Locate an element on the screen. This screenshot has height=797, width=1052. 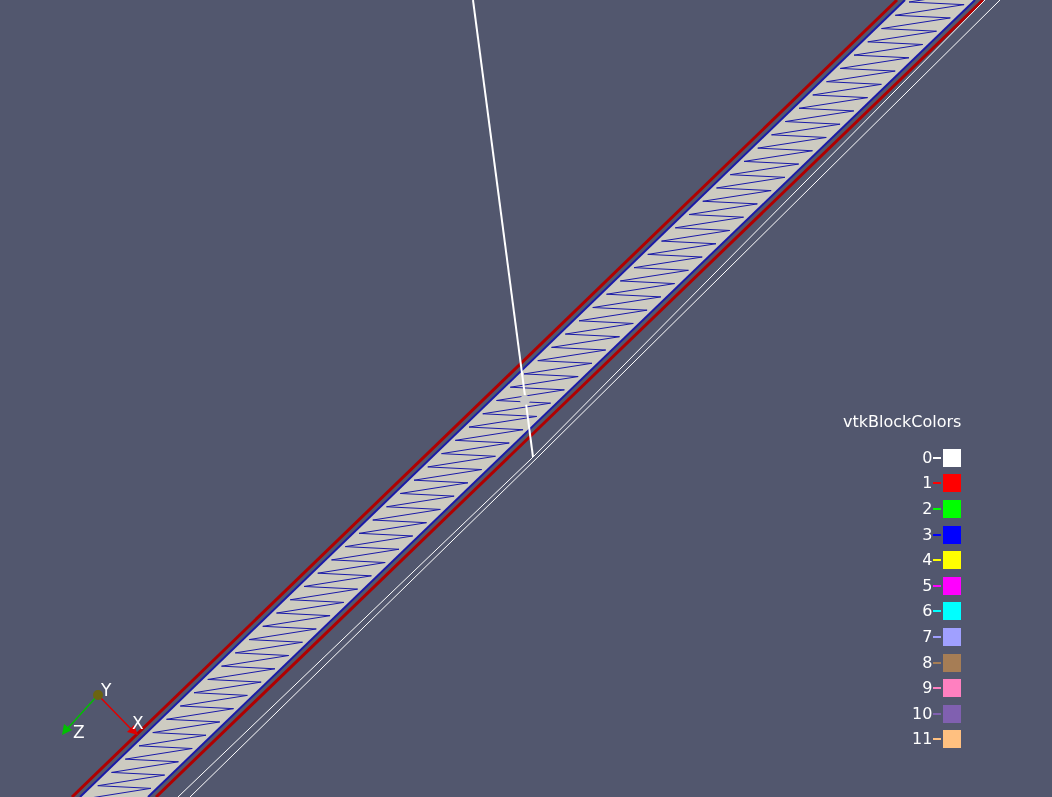
legend-label: 4 is located at coordinates (927, 560).